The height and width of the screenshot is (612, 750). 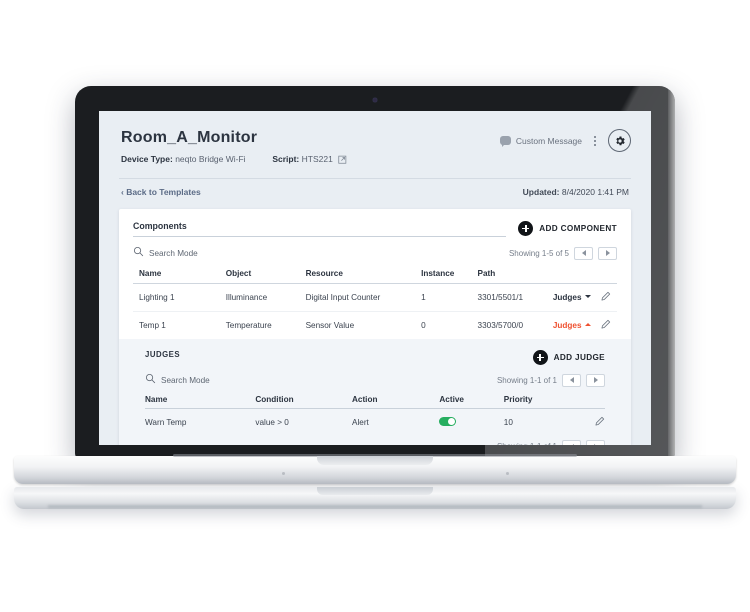 I want to click on judges-toggle-collapsed: Judges, so click(x=576, y=297).